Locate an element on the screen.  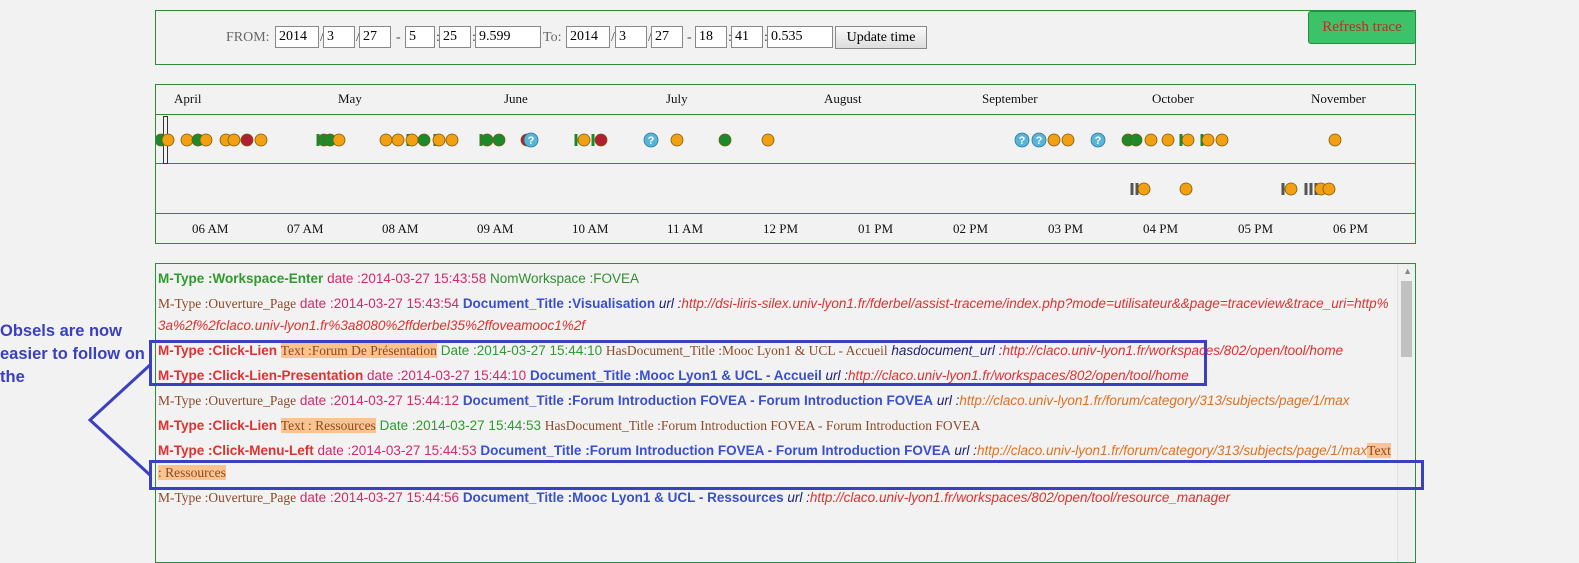
from-day-input is located at coordinates (375, 37).